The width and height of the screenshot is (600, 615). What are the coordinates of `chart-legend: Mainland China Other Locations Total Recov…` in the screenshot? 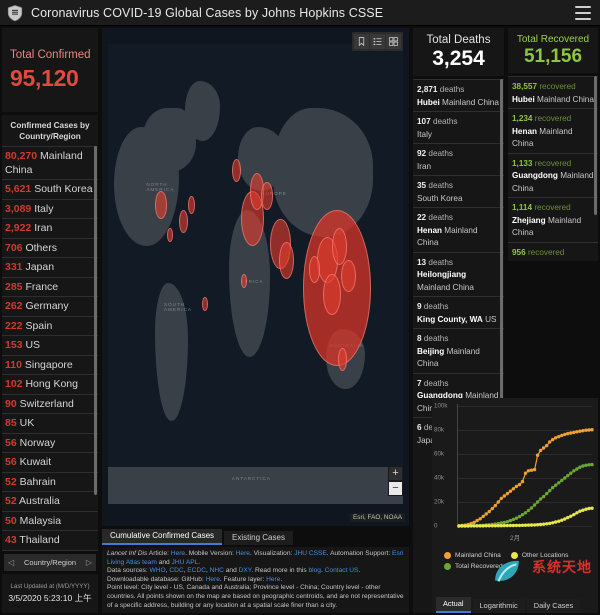 It's located at (515, 559).